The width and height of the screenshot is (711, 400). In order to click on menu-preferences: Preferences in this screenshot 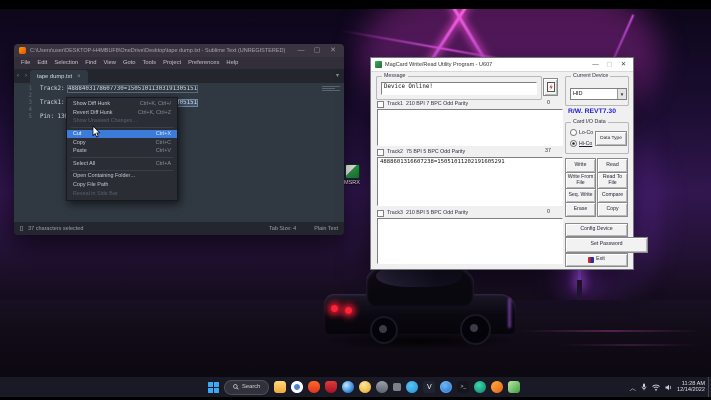, I will do `click(203, 63)`.